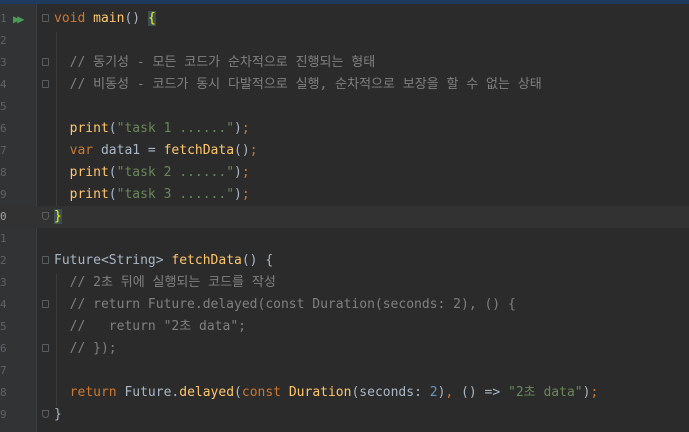 The image size is (689, 432). I want to click on code-token: const, so click(261, 392).